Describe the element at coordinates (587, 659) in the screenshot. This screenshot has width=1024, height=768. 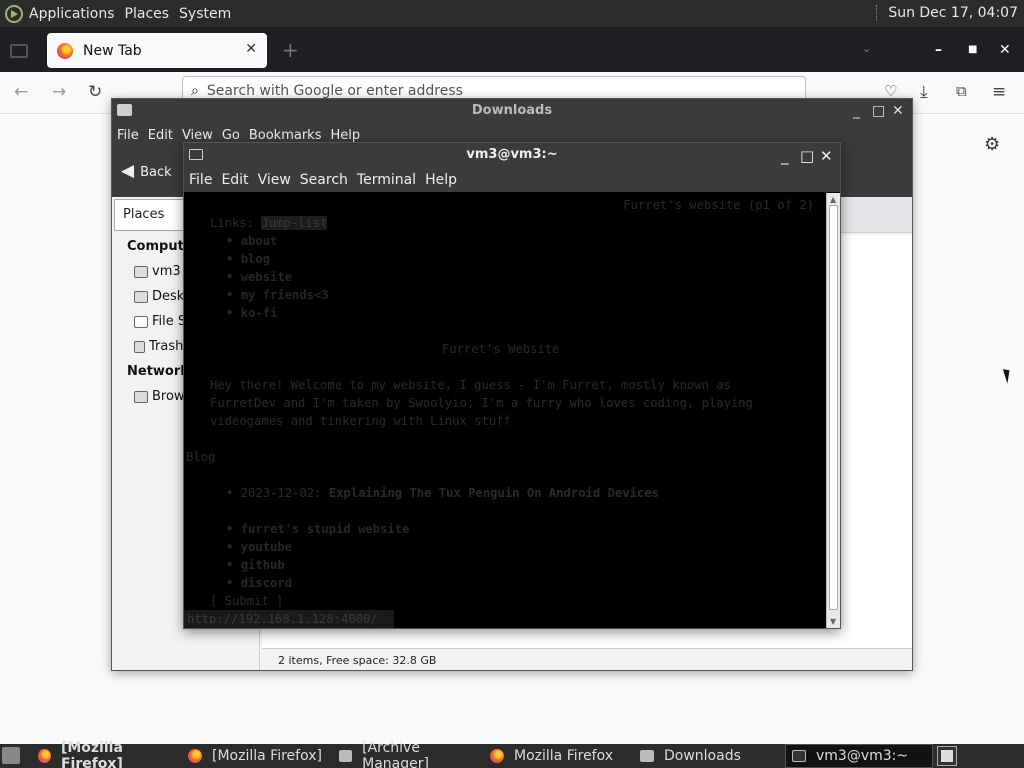
I see `status-bar: 2 items, Free space: 32.8 GB` at that location.